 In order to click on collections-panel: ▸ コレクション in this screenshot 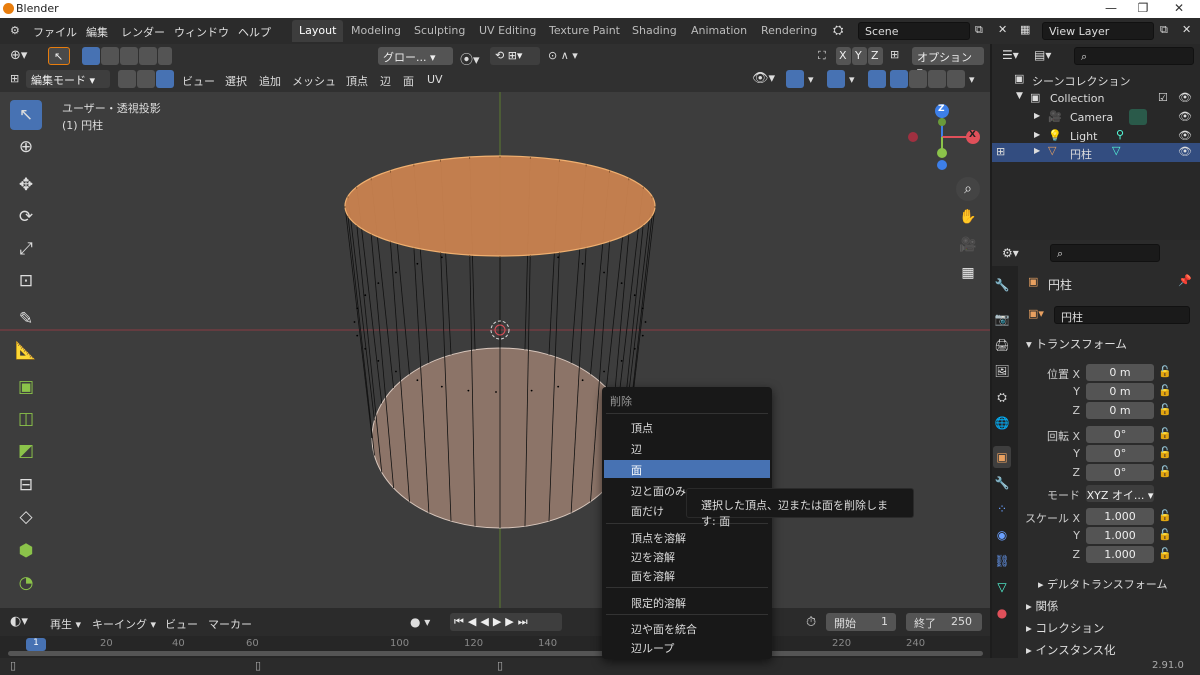, I will do `click(1065, 628)`.